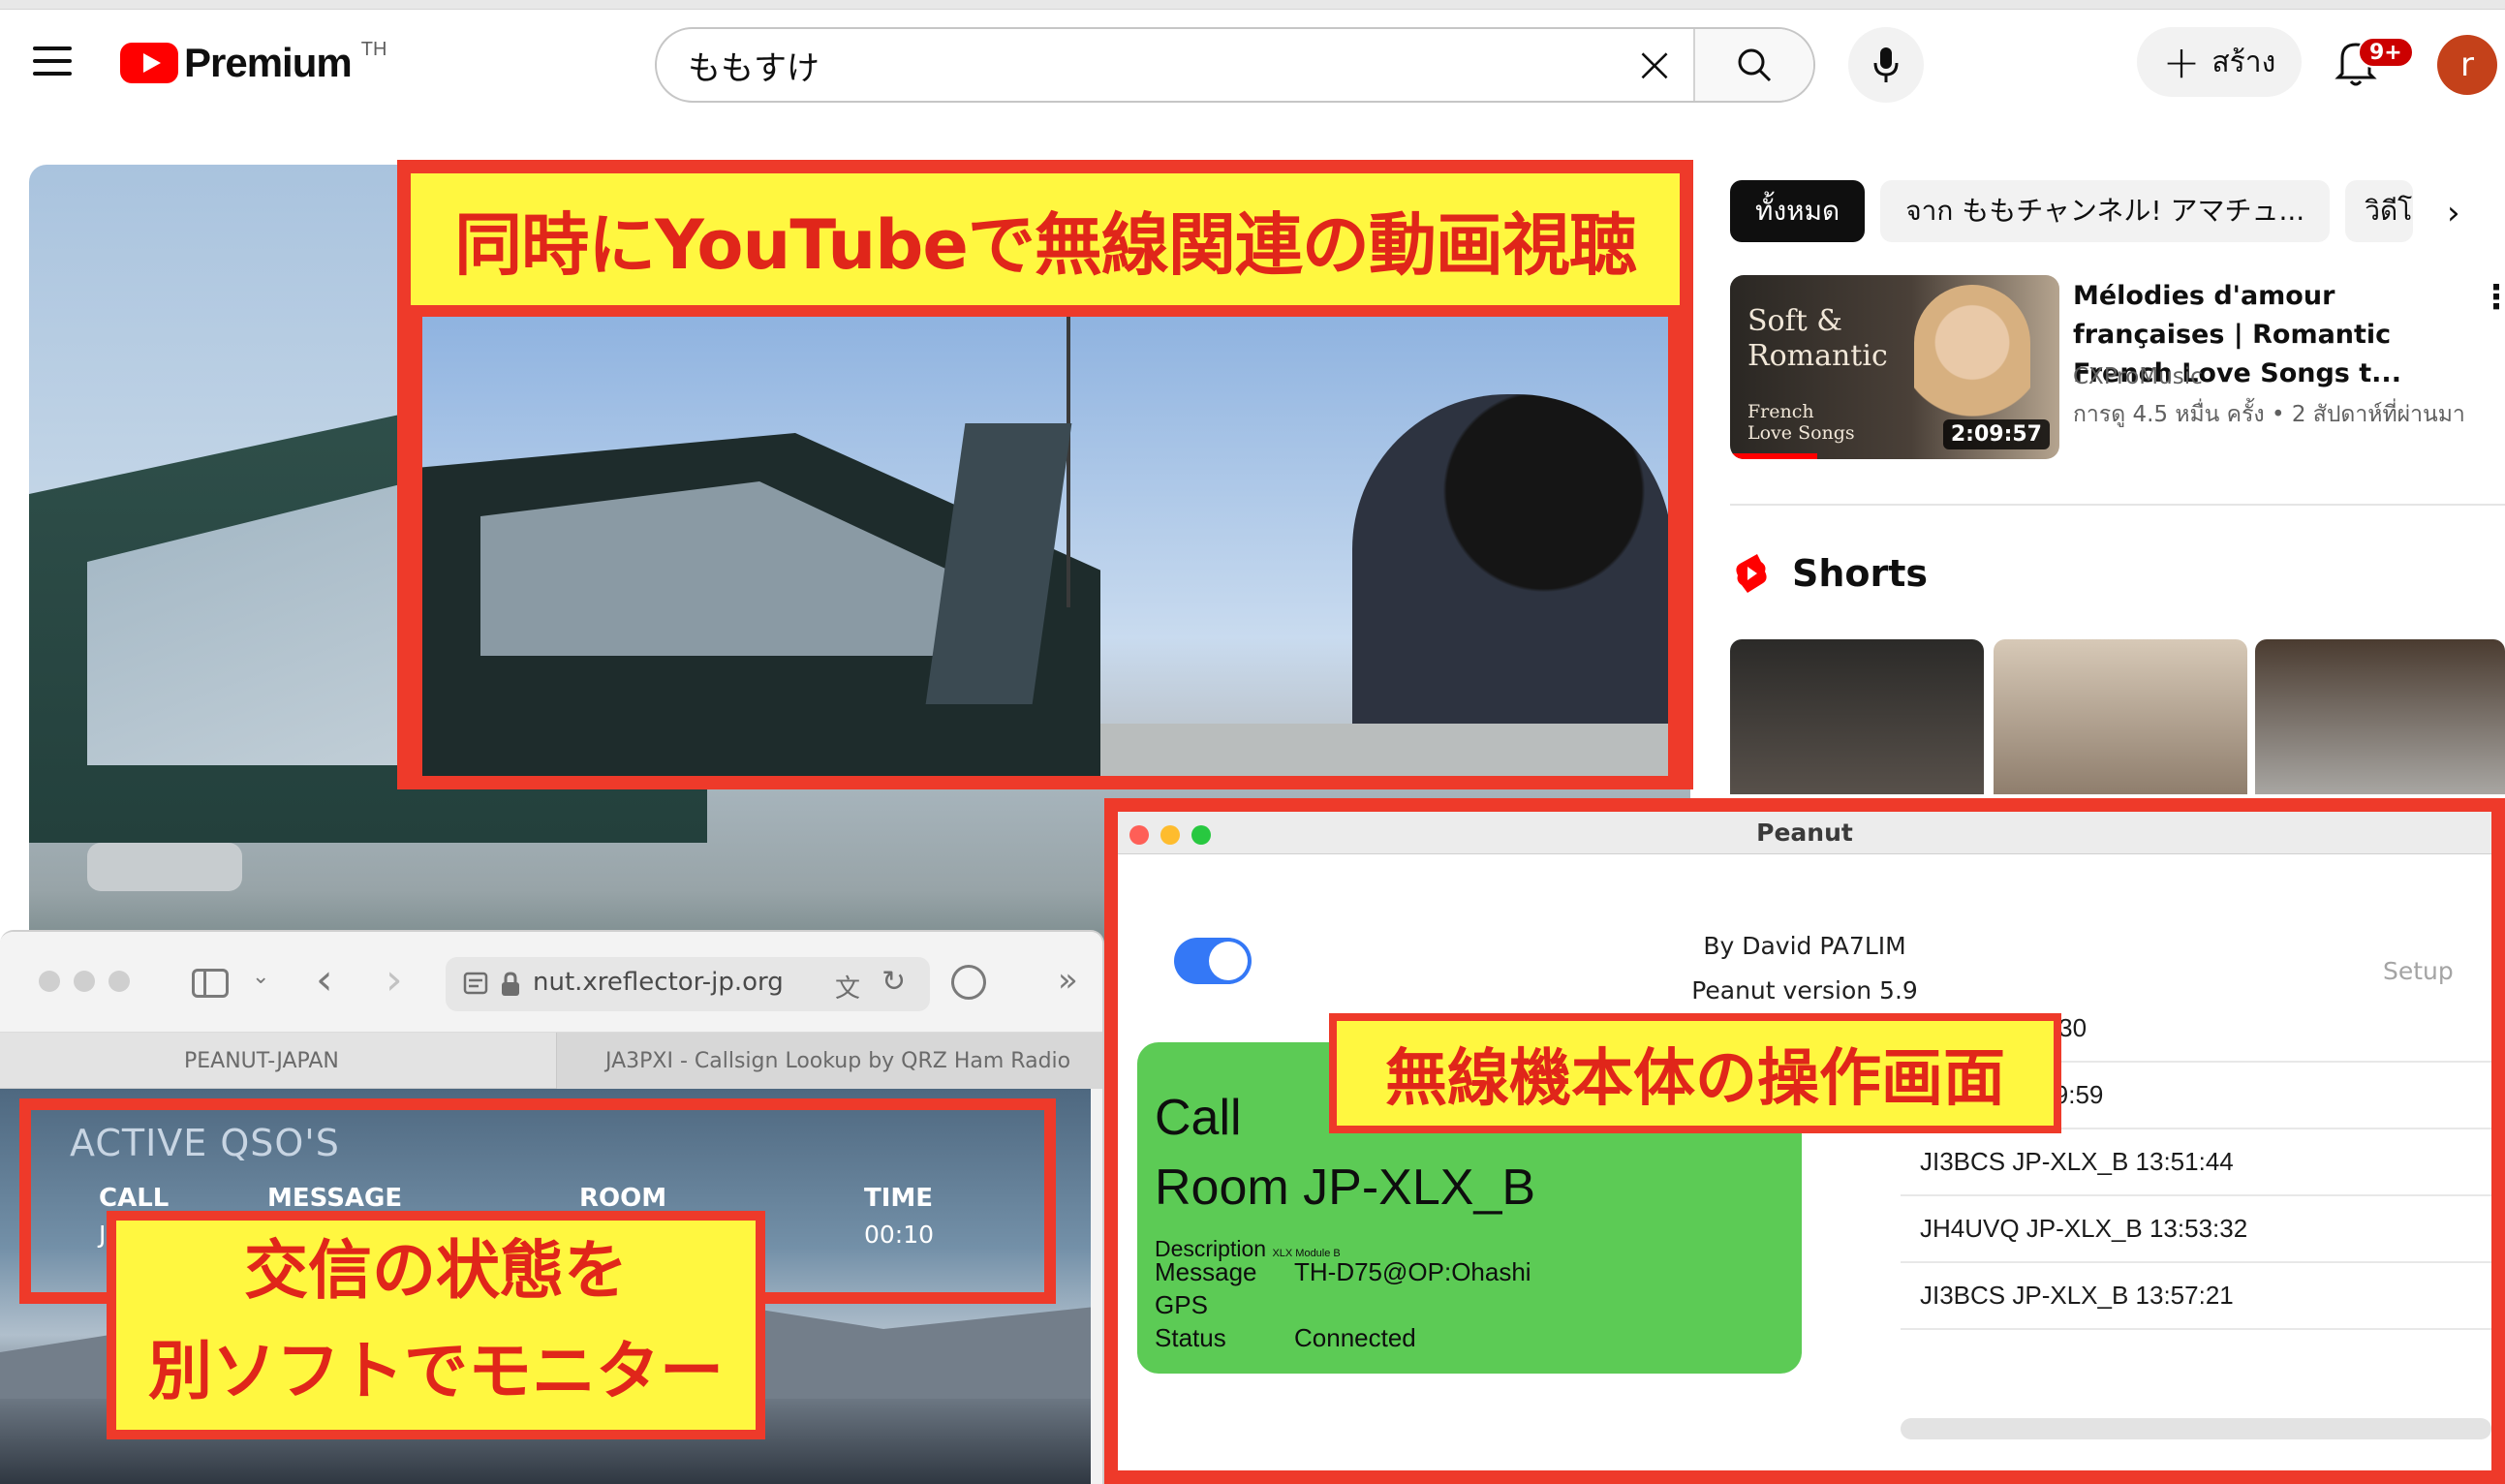  I want to click on annotation-line-1: 交信の状態を, so click(436, 1270).